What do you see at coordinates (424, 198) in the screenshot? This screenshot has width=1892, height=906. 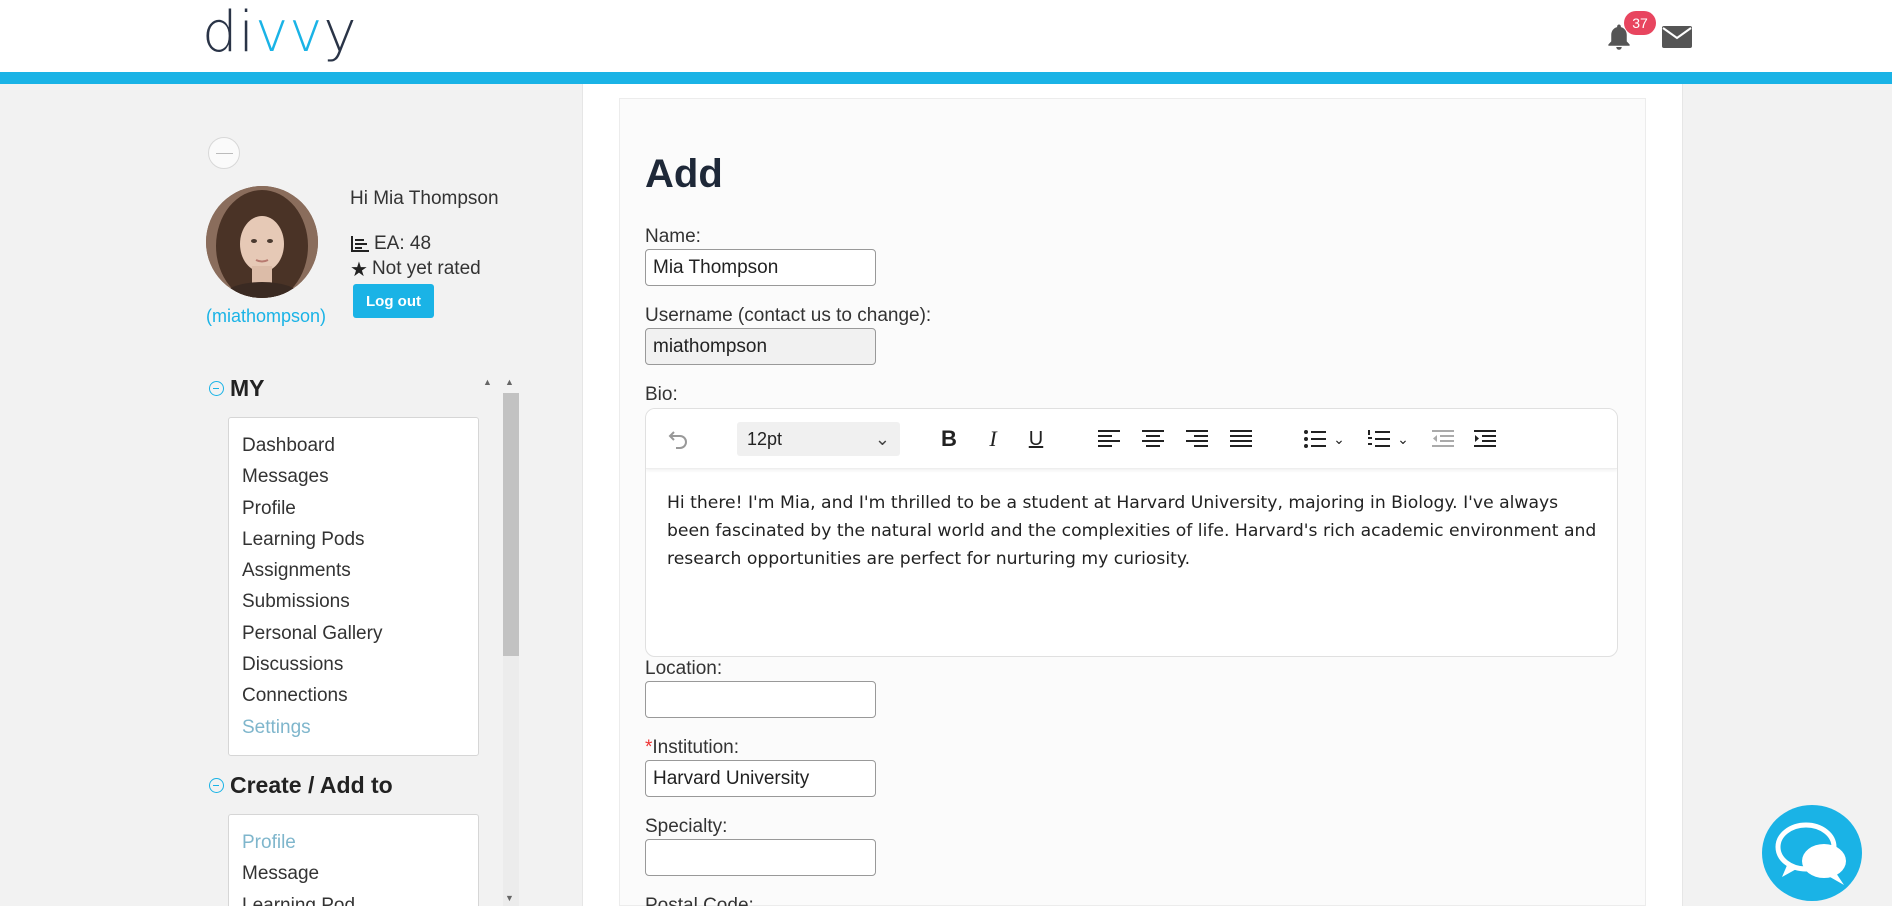 I see `greeting-text: Hi Mia Thompson` at bounding box center [424, 198].